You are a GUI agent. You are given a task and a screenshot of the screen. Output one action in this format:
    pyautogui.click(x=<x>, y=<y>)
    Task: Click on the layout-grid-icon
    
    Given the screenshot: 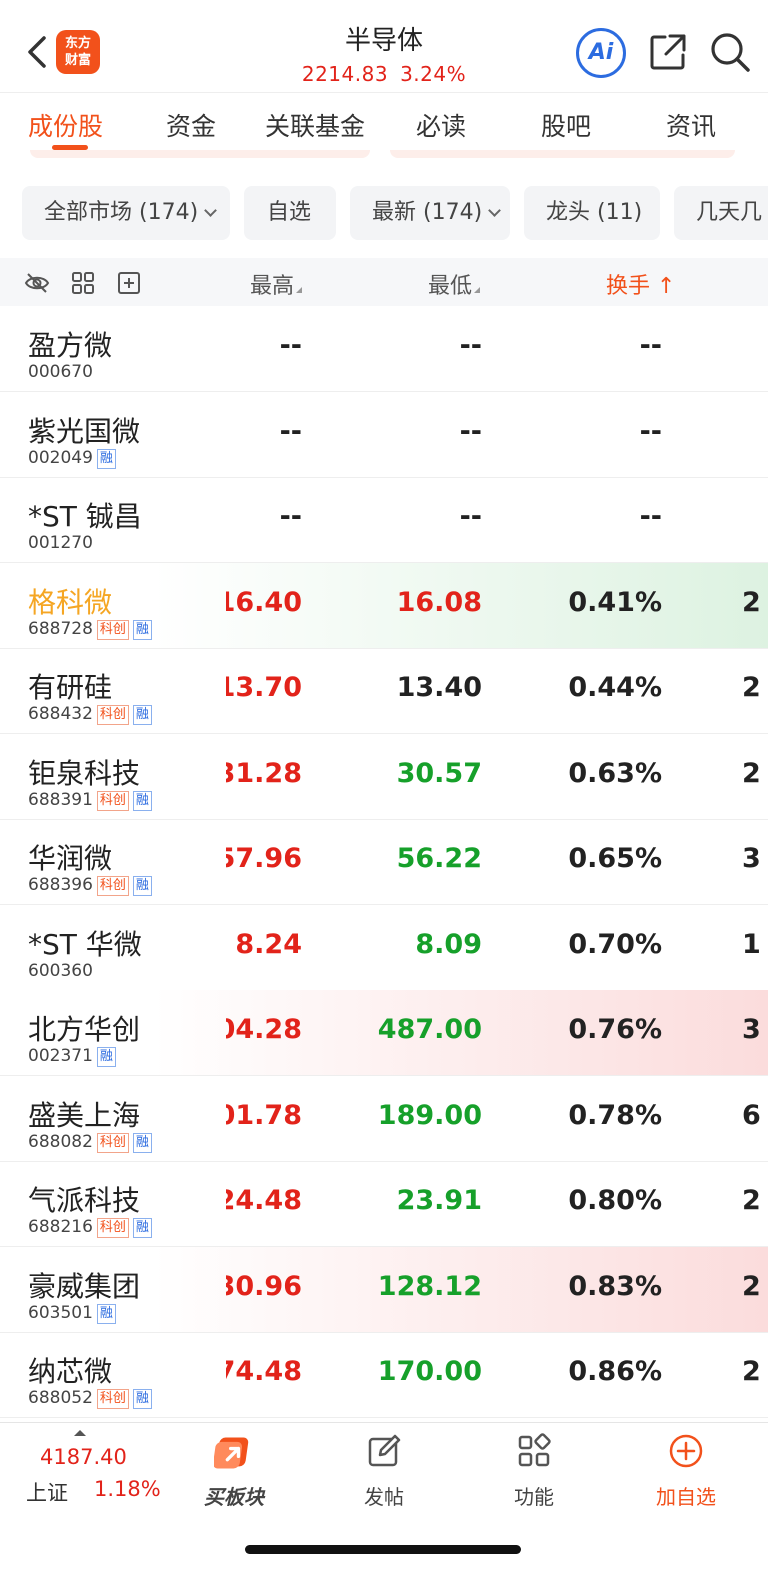 What is the action you would take?
    pyautogui.click(x=83, y=283)
    